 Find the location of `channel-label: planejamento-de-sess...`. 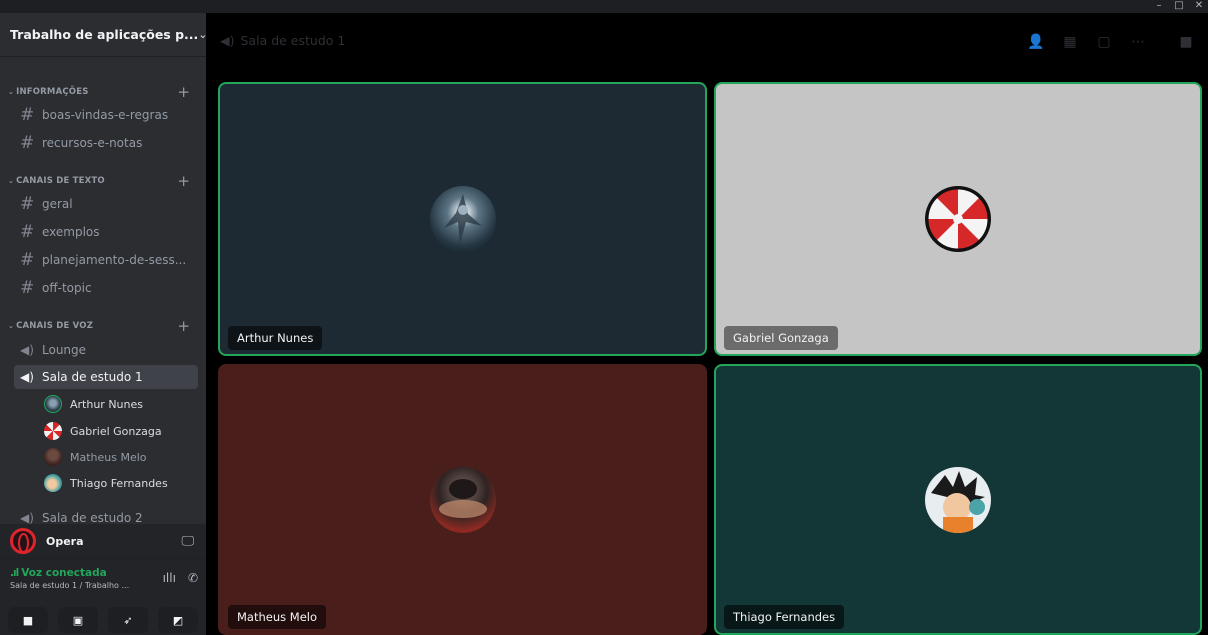

channel-label: planejamento-de-sess... is located at coordinates (114, 260).